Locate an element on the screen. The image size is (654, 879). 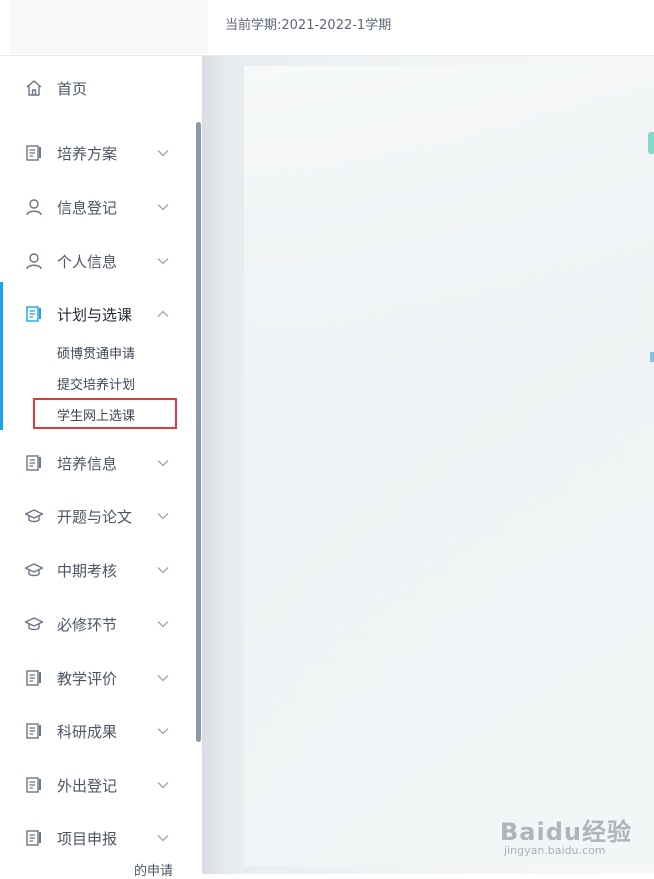
sidebar-item-midterm-review: 中期考核 is located at coordinates (95, 570).